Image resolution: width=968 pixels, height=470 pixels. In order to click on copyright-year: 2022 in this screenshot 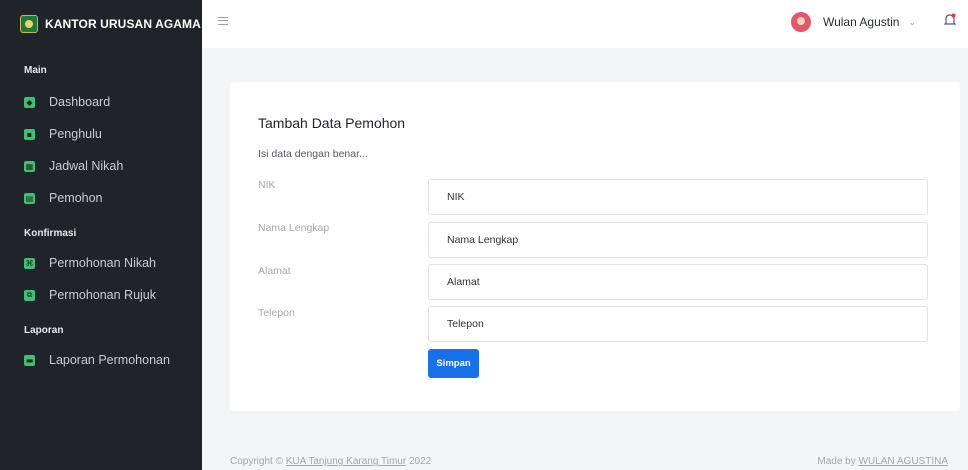, I will do `click(419, 461)`.